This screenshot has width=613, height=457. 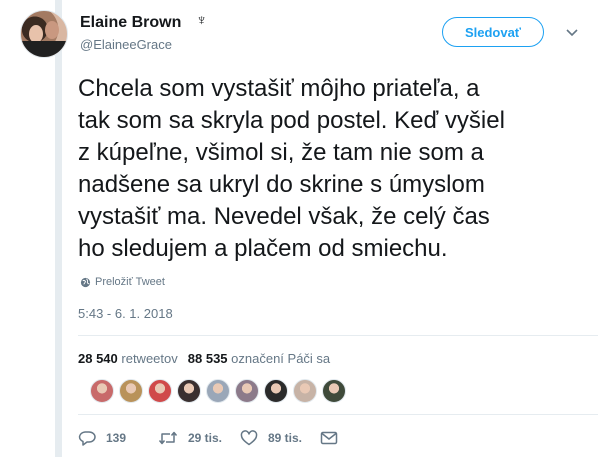 I want to click on retweet-button: 29 tis., so click(x=199, y=438).